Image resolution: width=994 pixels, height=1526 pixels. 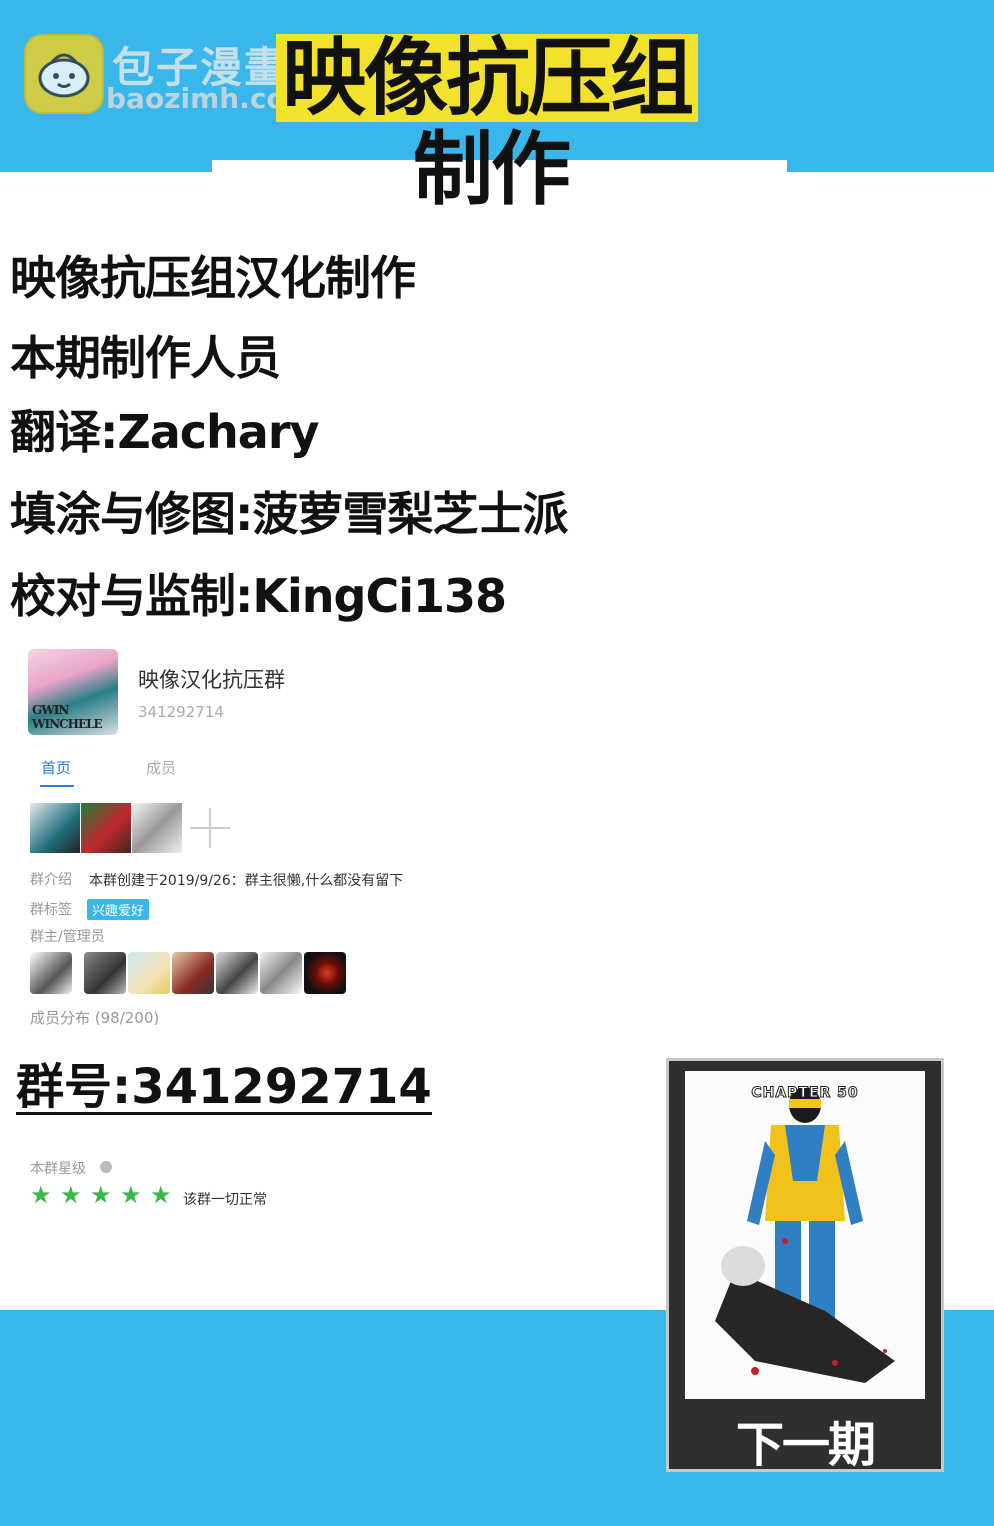 What do you see at coordinates (487, 78) in the screenshot?
I see `page-title-line1: 映像抗压组` at bounding box center [487, 78].